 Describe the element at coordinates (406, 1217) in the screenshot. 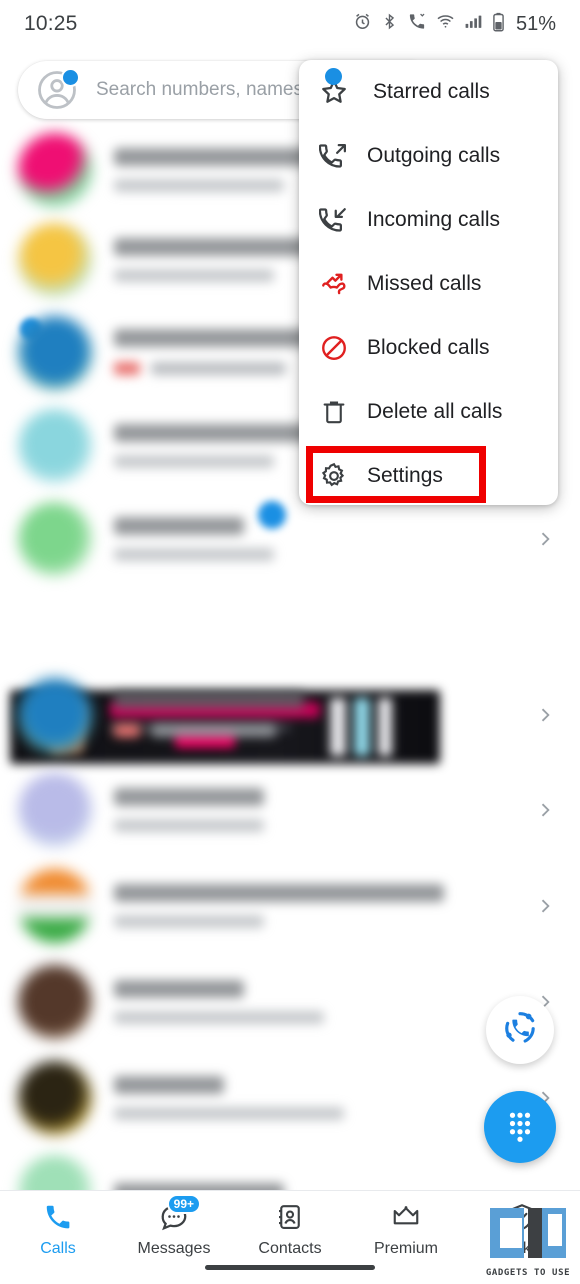

I see `crown-icon` at that location.